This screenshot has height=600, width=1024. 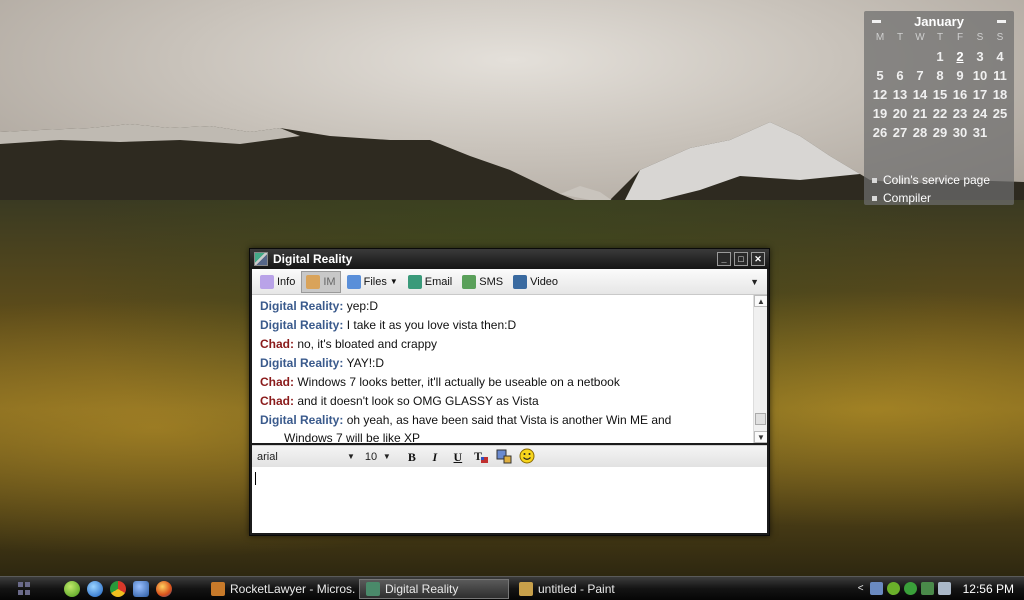 I want to click on gadget-links: Colin's service page Compiler, so click(x=931, y=189).